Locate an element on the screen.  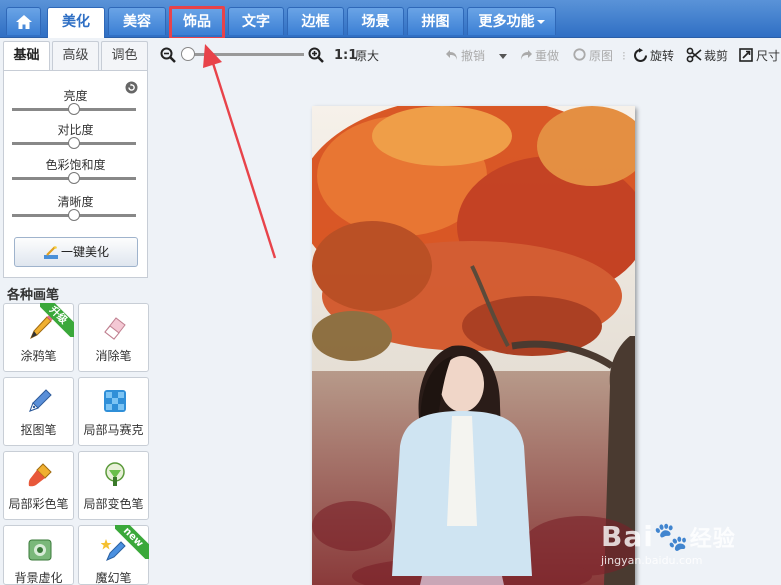
watermark-brand-suffix: 经验 is located at coordinates (712, 539).